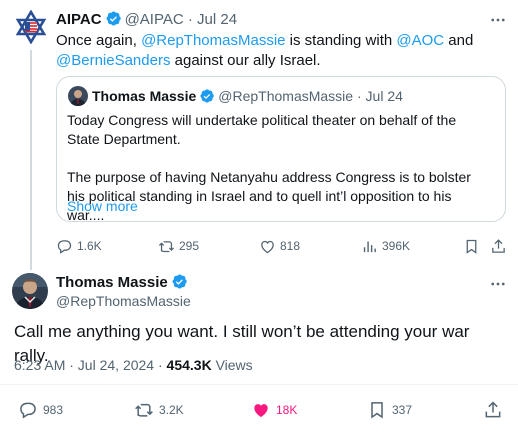 The width and height of the screenshot is (518, 434). I want to click on tweet2-bookmark-count: 337, so click(402, 410).